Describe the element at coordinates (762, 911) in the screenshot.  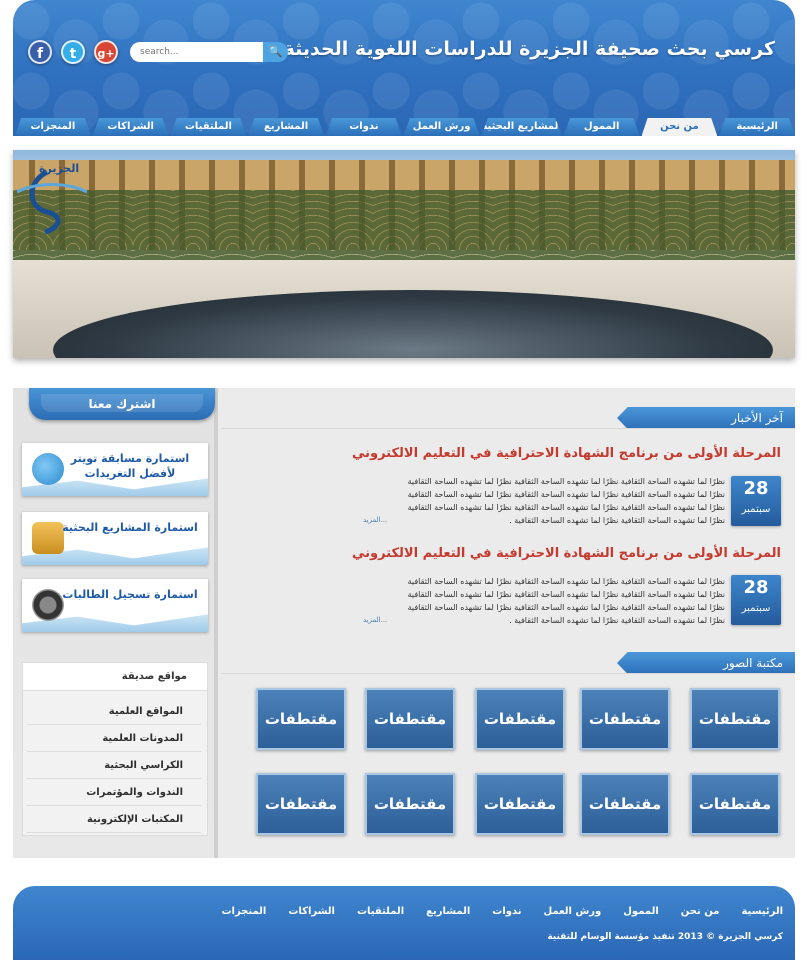
I see `footer-link-home: الرئيسية` at that location.